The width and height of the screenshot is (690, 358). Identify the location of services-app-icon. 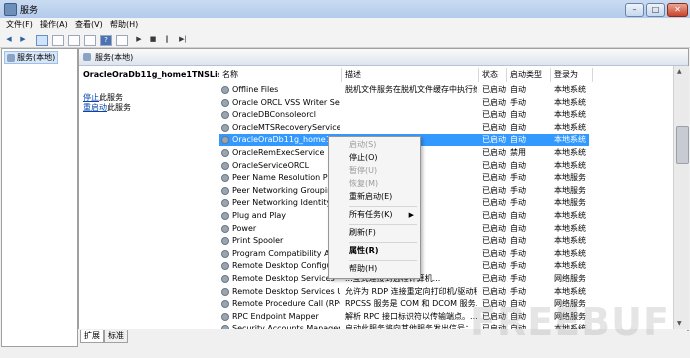
(10, 9).